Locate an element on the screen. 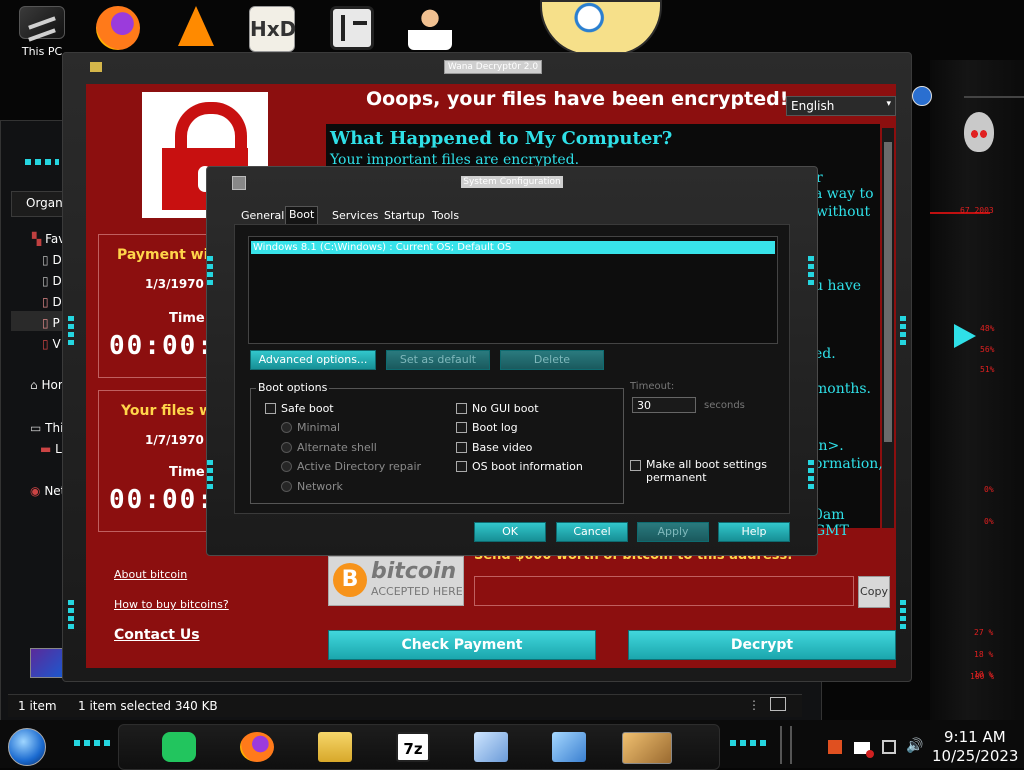 Image resolution: width=1024 pixels, height=770 pixels. nav-item-d1: ▯ D is located at coordinates (52, 260).